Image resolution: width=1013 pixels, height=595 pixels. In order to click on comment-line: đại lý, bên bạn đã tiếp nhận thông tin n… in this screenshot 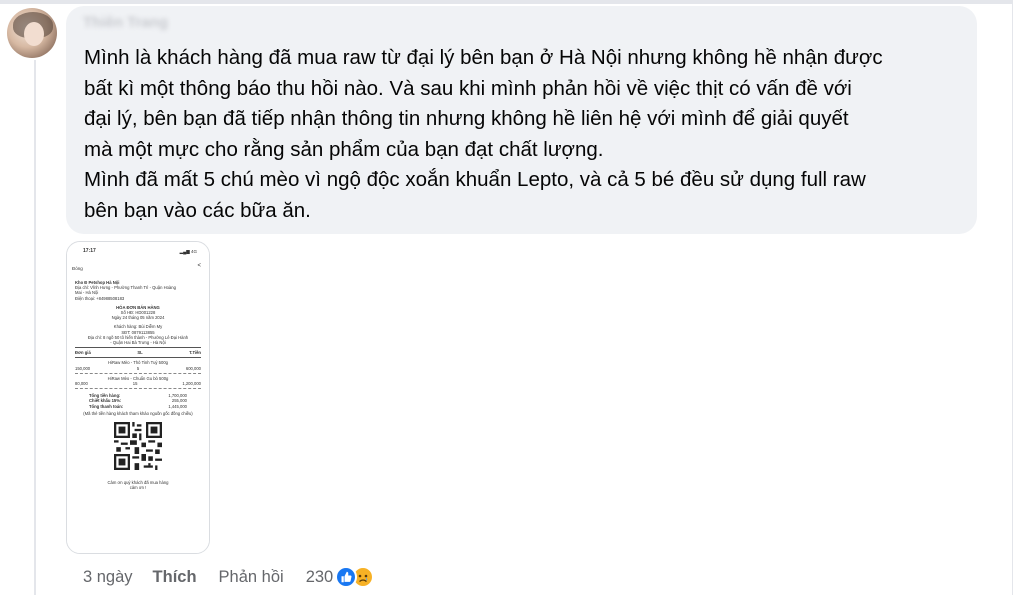, I will do `click(466, 118)`.